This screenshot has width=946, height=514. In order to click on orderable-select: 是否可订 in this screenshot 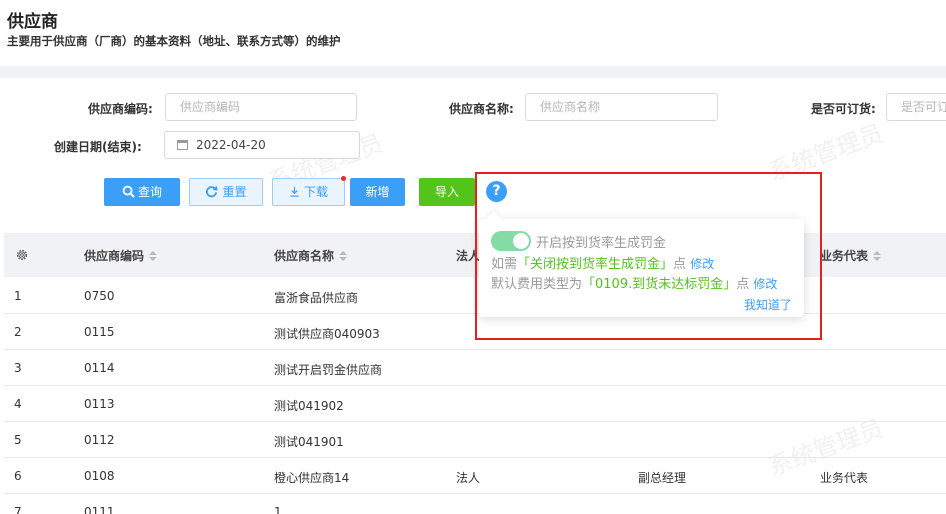, I will do `click(916, 107)`.